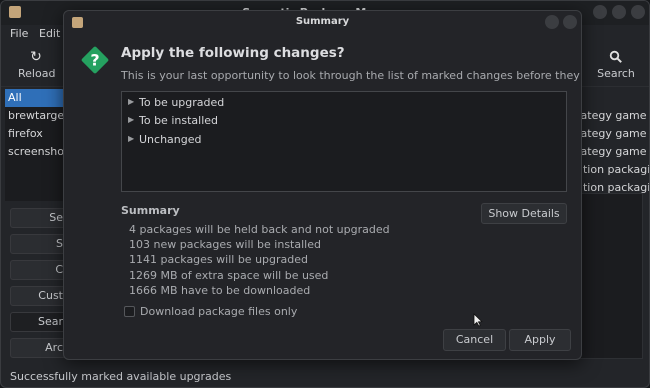 The height and width of the screenshot is (388, 650). I want to click on package-description: ution packagi, so click(612, 170).